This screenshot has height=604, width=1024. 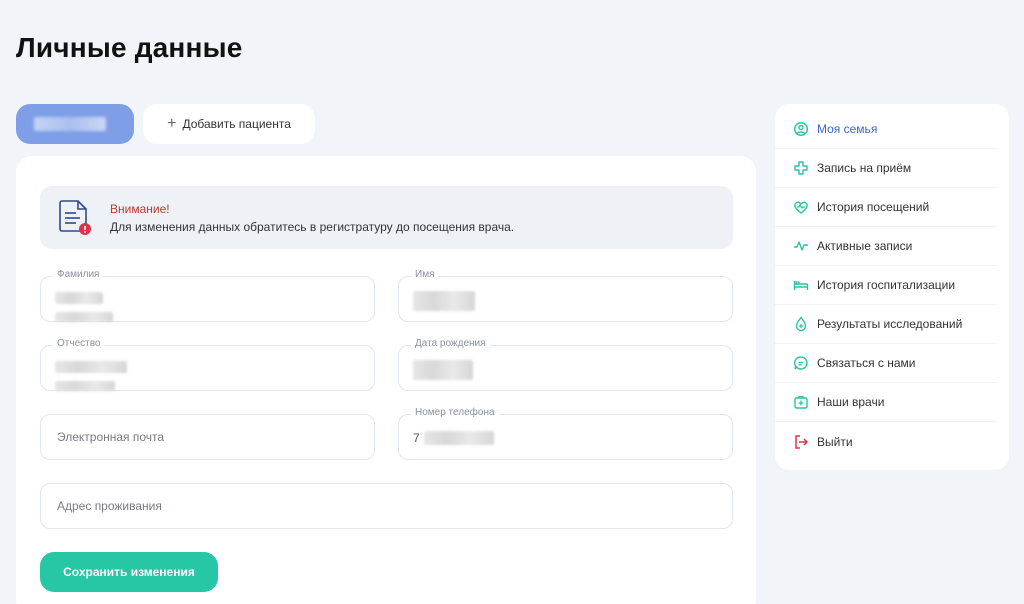 What do you see at coordinates (890, 324) in the screenshot?
I see `menu-label-research-results: Результаты исследований` at bounding box center [890, 324].